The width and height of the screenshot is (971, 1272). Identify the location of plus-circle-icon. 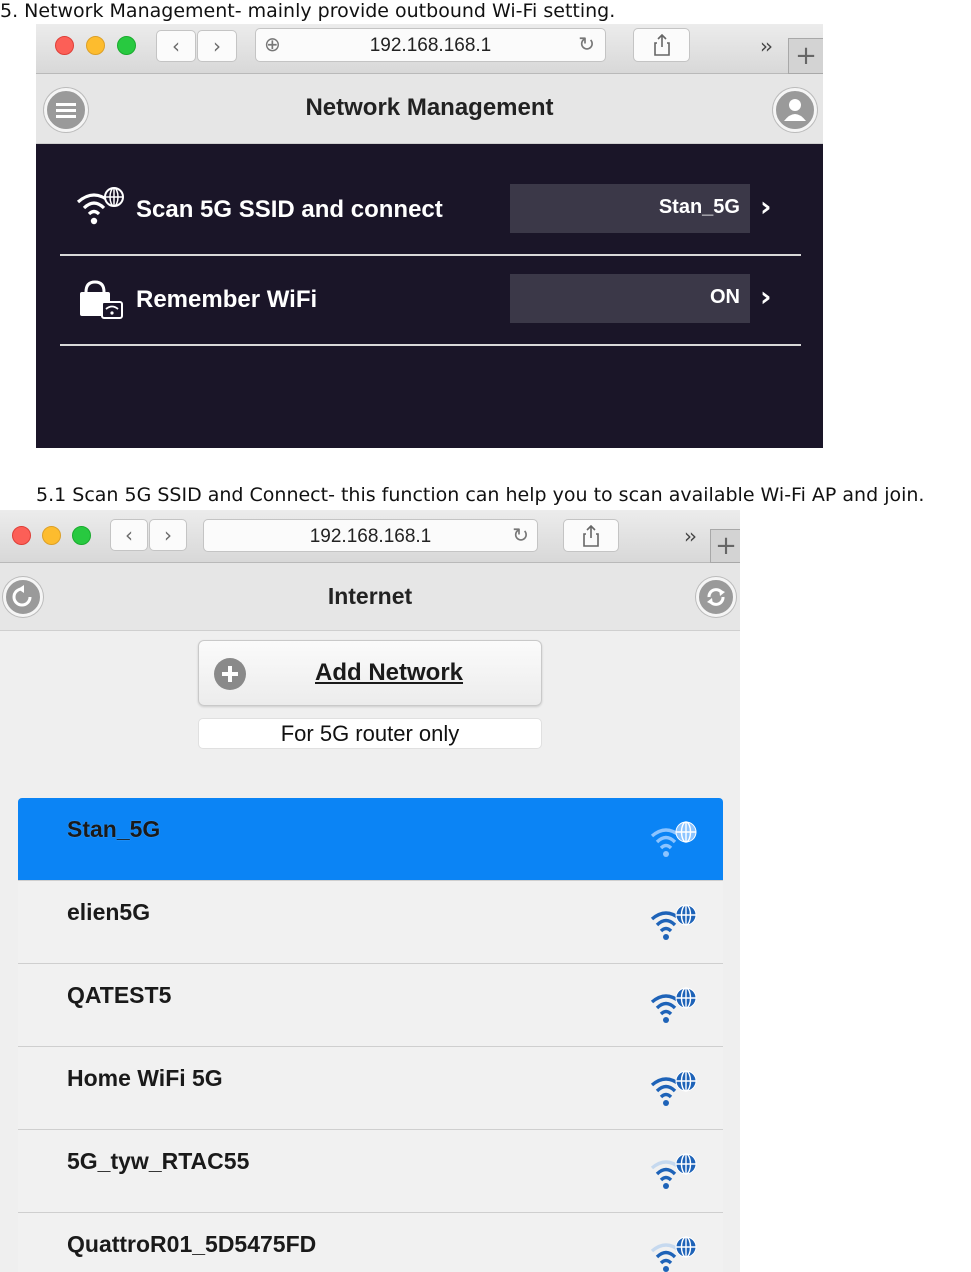
(230, 674).